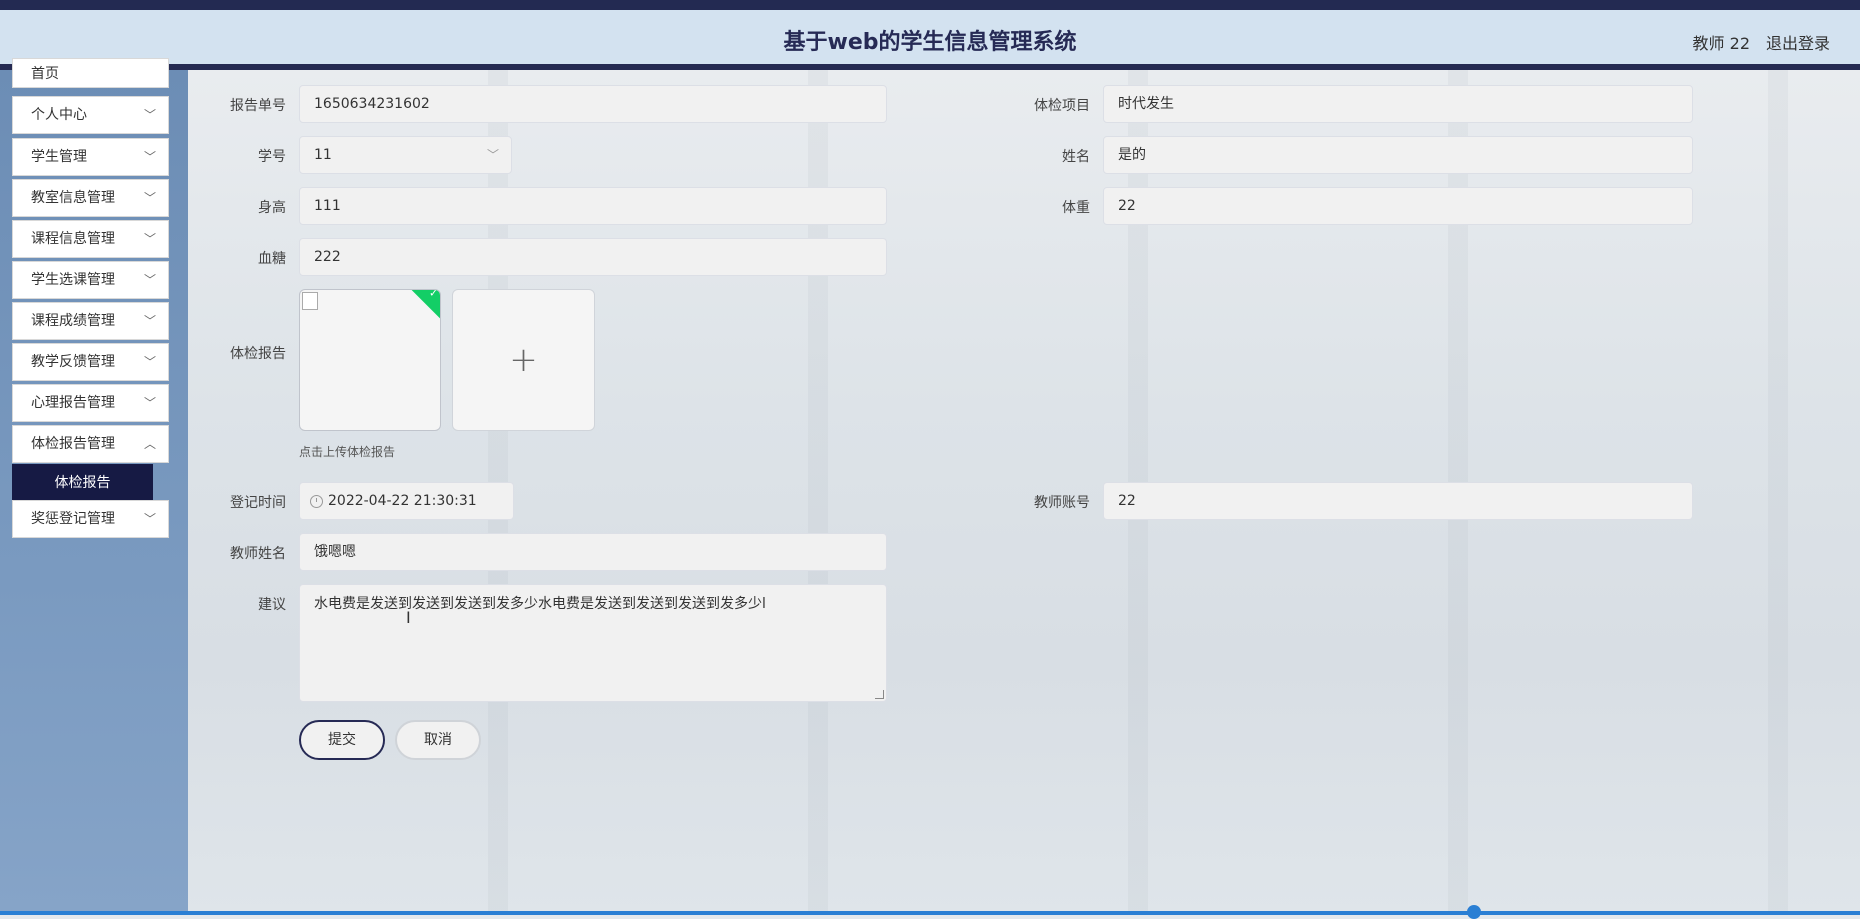  What do you see at coordinates (1398, 206) in the screenshot?
I see `weight-field: 22` at bounding box center [1398, 206].